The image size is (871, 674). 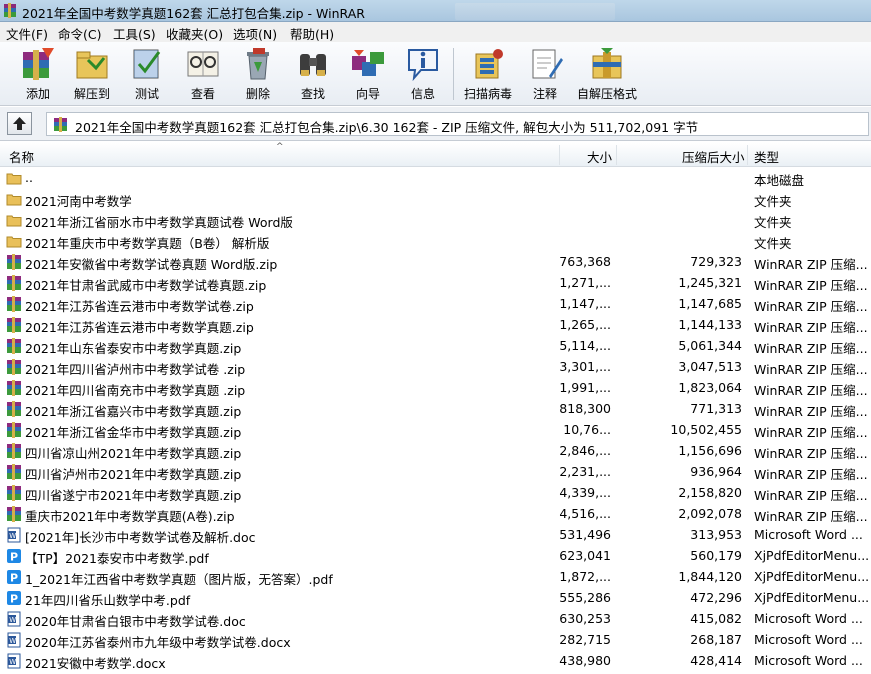 What do you see at coordinates (716, 618) in the screenshot?
I see `file-packed-size: 415,082` at bounding box center [716, 618].